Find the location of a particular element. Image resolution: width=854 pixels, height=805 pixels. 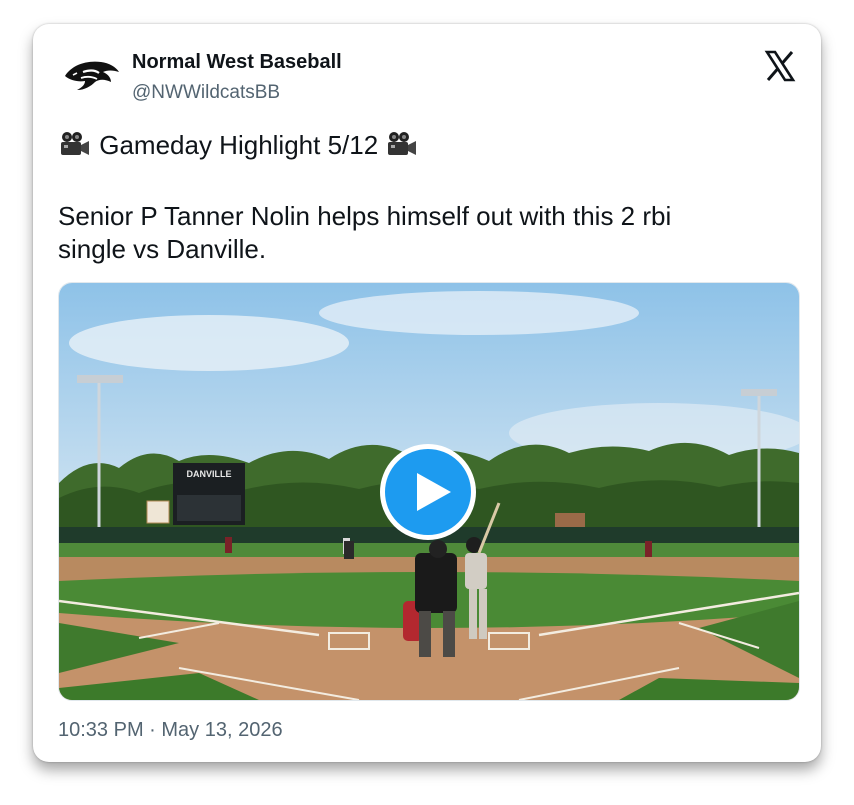

tweet-headline-line: Gameday Highlight 5/12 is located at coordinates (238, 145).